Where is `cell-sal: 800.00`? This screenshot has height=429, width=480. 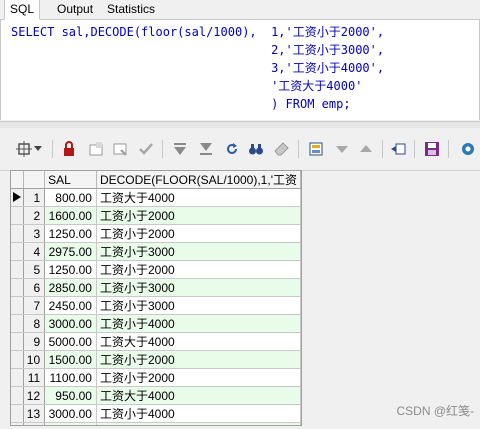 cell-sal: 800.00 is located at coordinates (70, 197).